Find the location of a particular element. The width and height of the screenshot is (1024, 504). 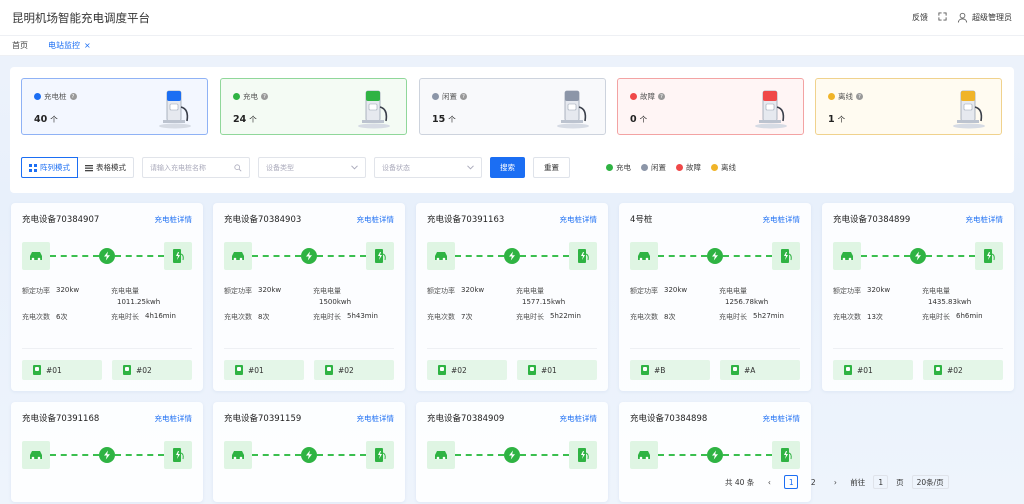

stat-card: 离线 ? 1个 is located at coordinates (908, 106).